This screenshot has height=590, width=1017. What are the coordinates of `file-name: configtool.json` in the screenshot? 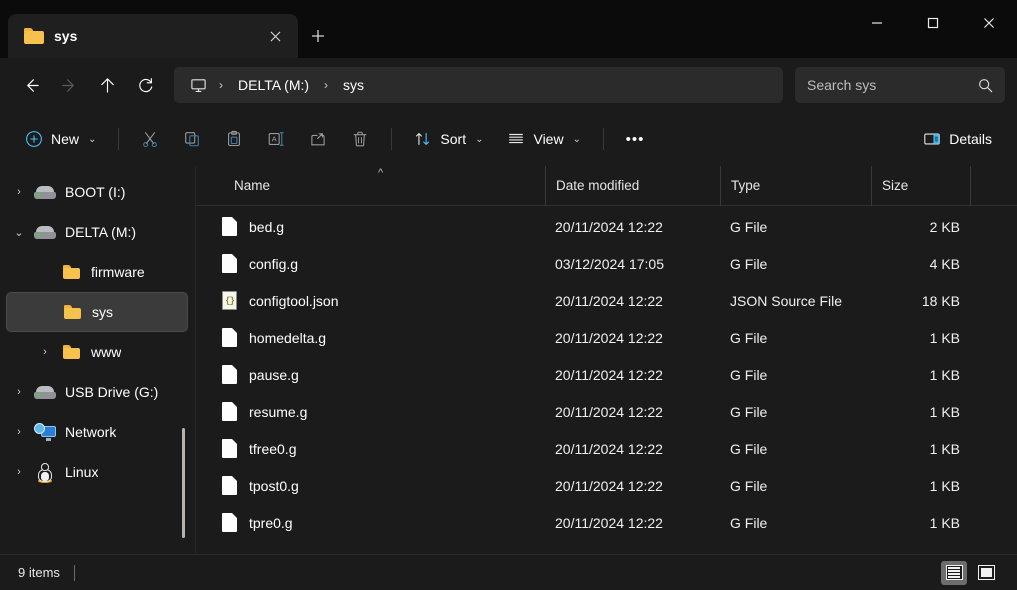 It's located at (294, 300).